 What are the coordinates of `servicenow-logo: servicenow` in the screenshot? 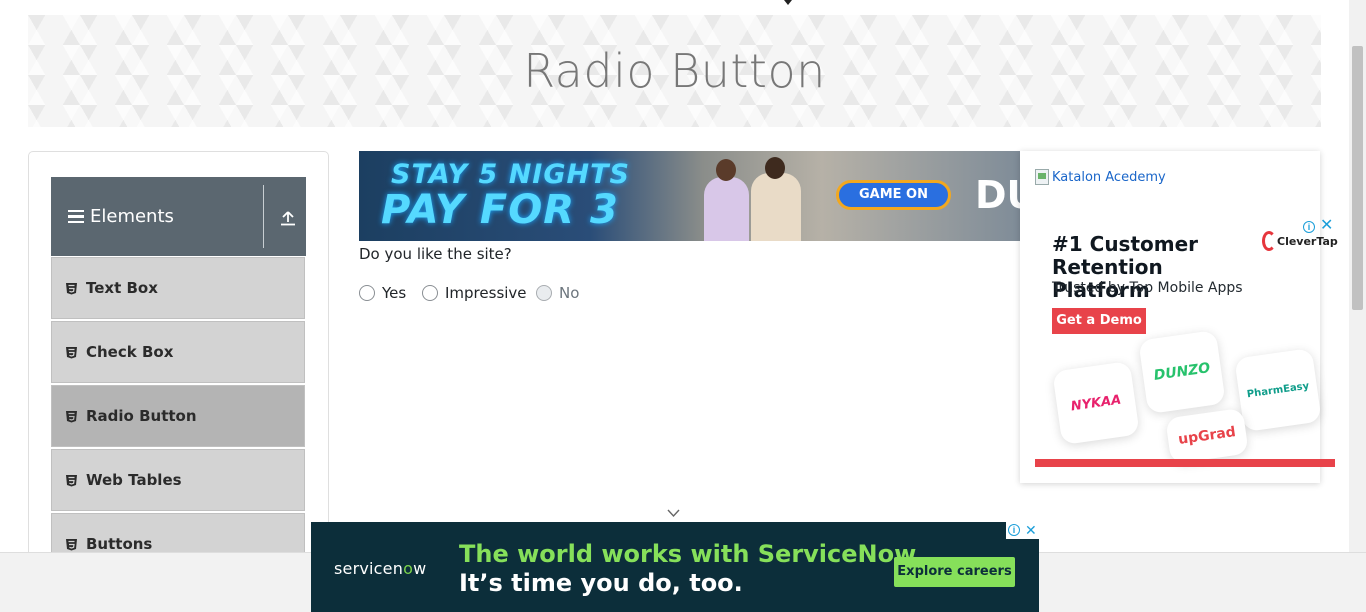 It's located at (380, 568).